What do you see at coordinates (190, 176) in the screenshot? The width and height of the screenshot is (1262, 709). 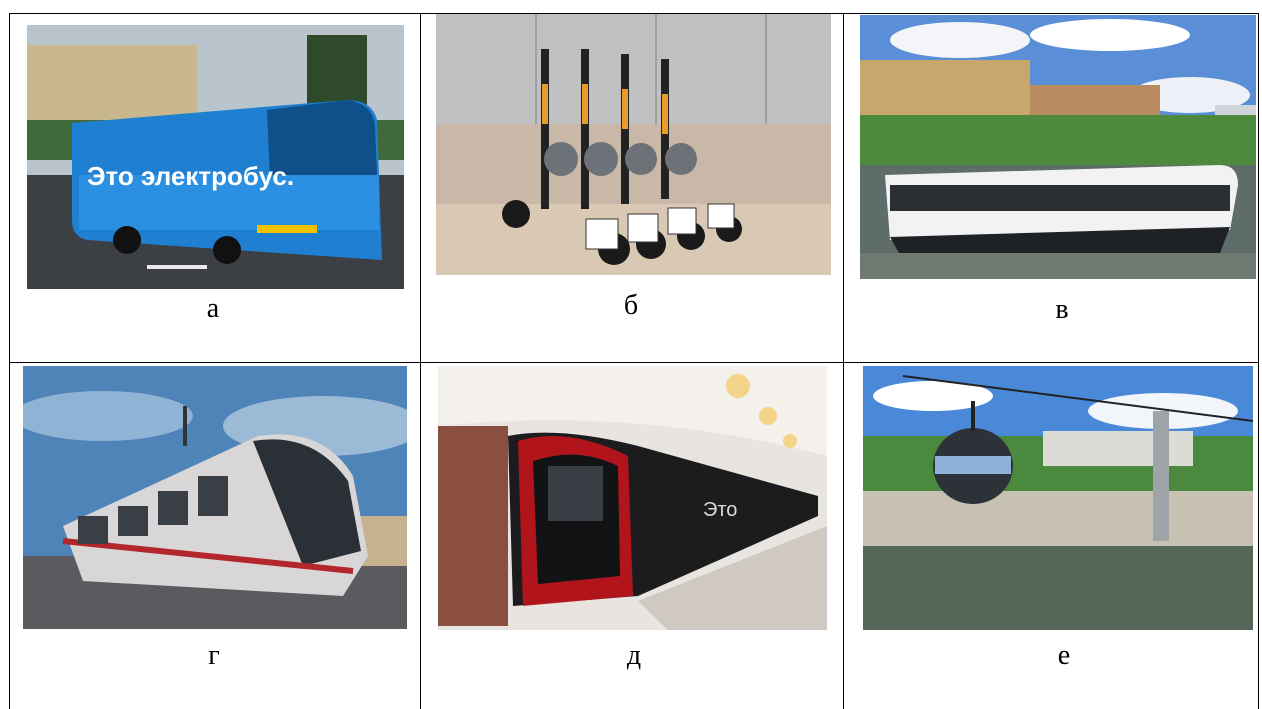 I see `bus-slogan: Это электробус.` at bounding box center [190, 176].